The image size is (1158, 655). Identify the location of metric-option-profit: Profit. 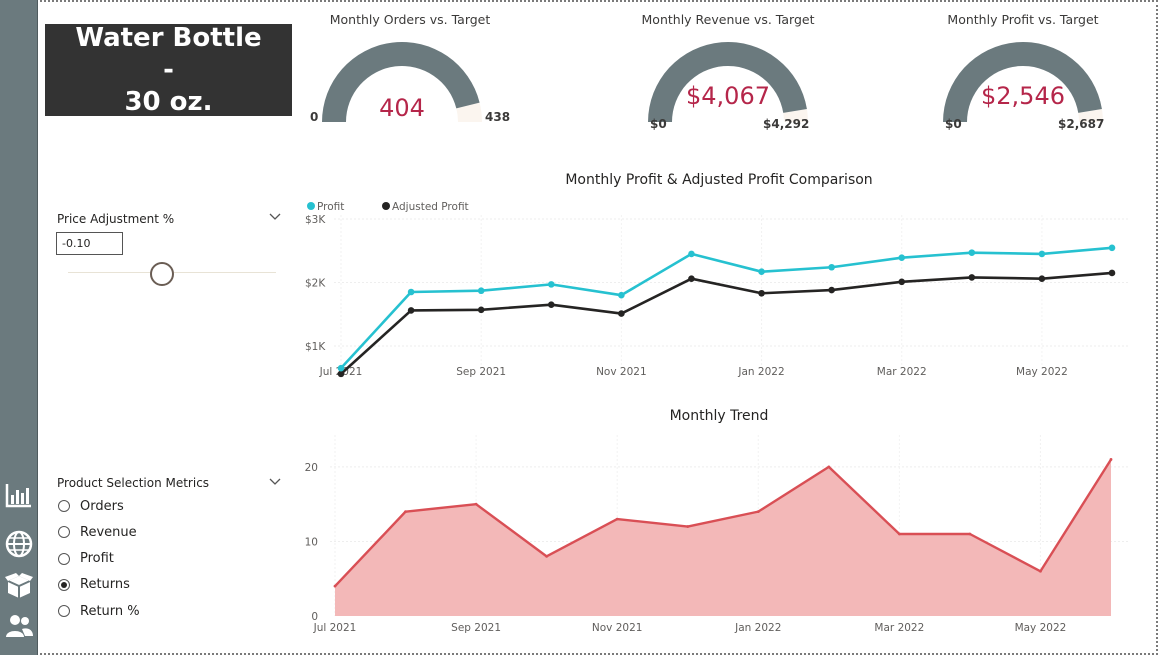
(86, 559).